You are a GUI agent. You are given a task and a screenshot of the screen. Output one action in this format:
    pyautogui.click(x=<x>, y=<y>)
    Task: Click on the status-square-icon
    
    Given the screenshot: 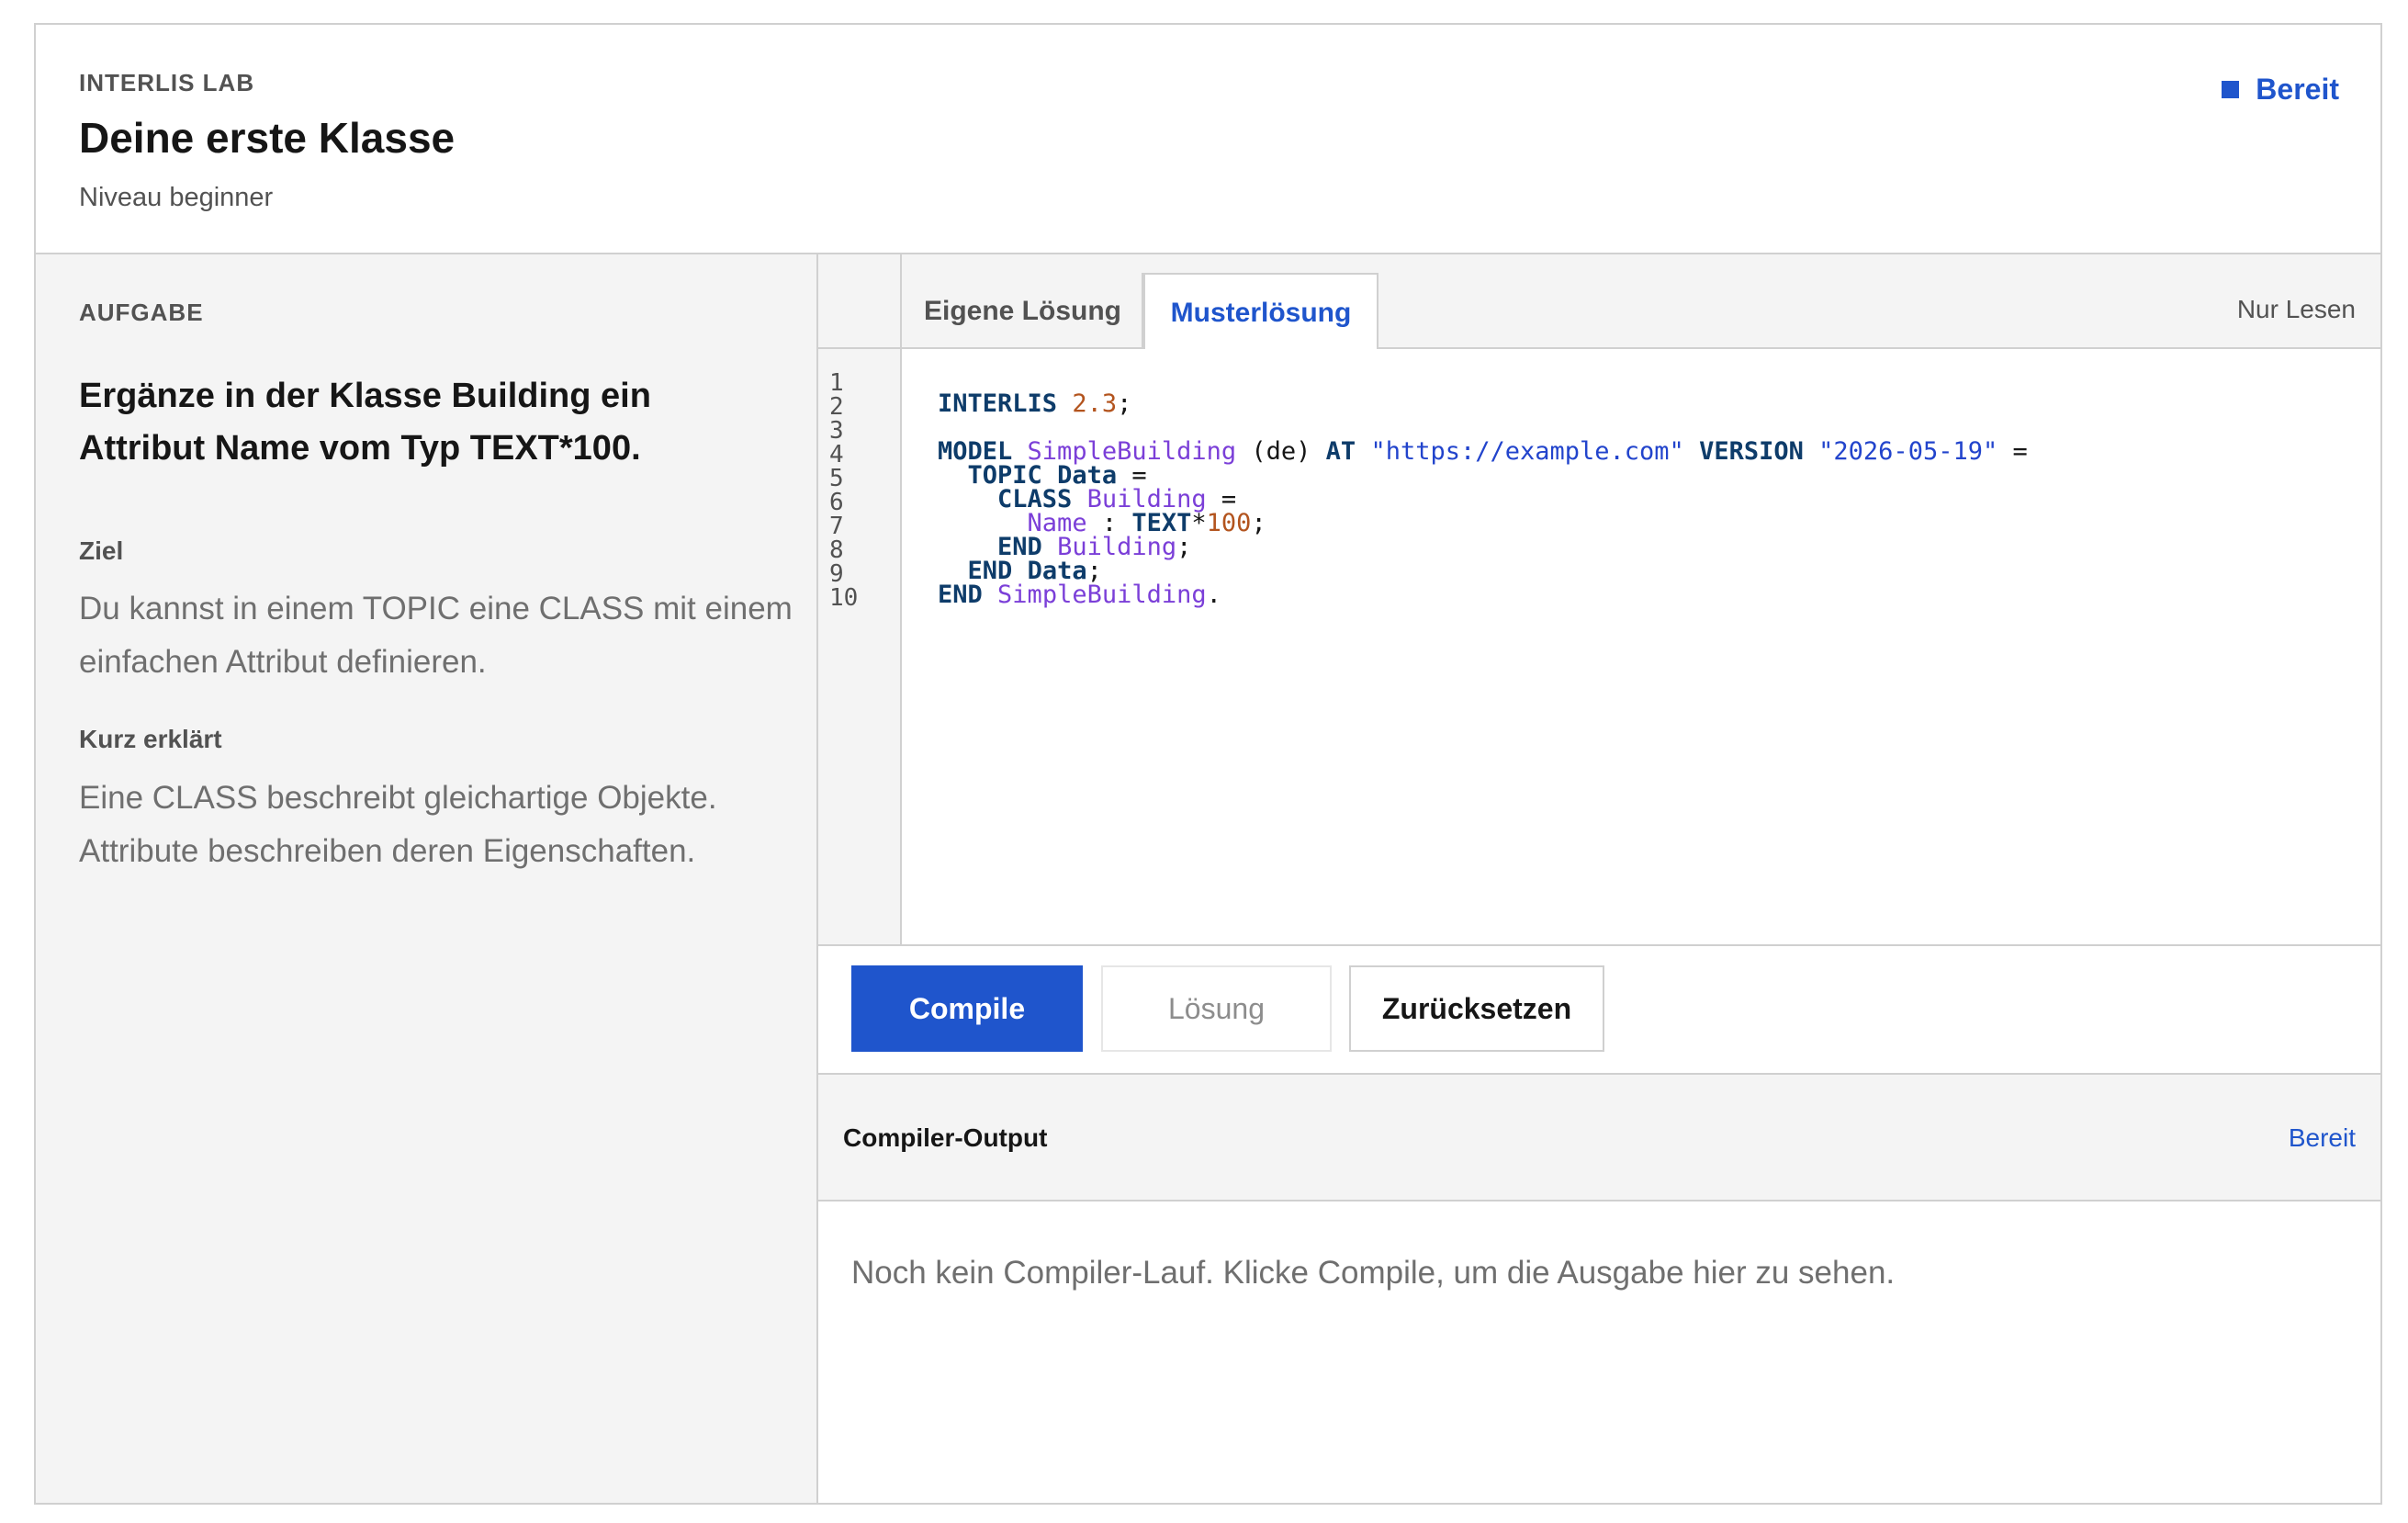 What is the action you would take?
    pyautogui.click(x=2231, y=89)
    